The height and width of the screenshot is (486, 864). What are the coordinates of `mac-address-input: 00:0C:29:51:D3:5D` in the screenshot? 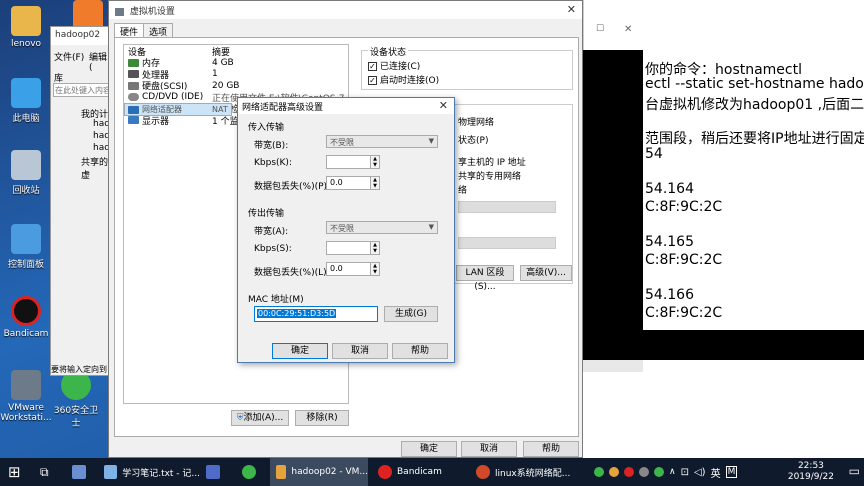 It's located at (316, 314).